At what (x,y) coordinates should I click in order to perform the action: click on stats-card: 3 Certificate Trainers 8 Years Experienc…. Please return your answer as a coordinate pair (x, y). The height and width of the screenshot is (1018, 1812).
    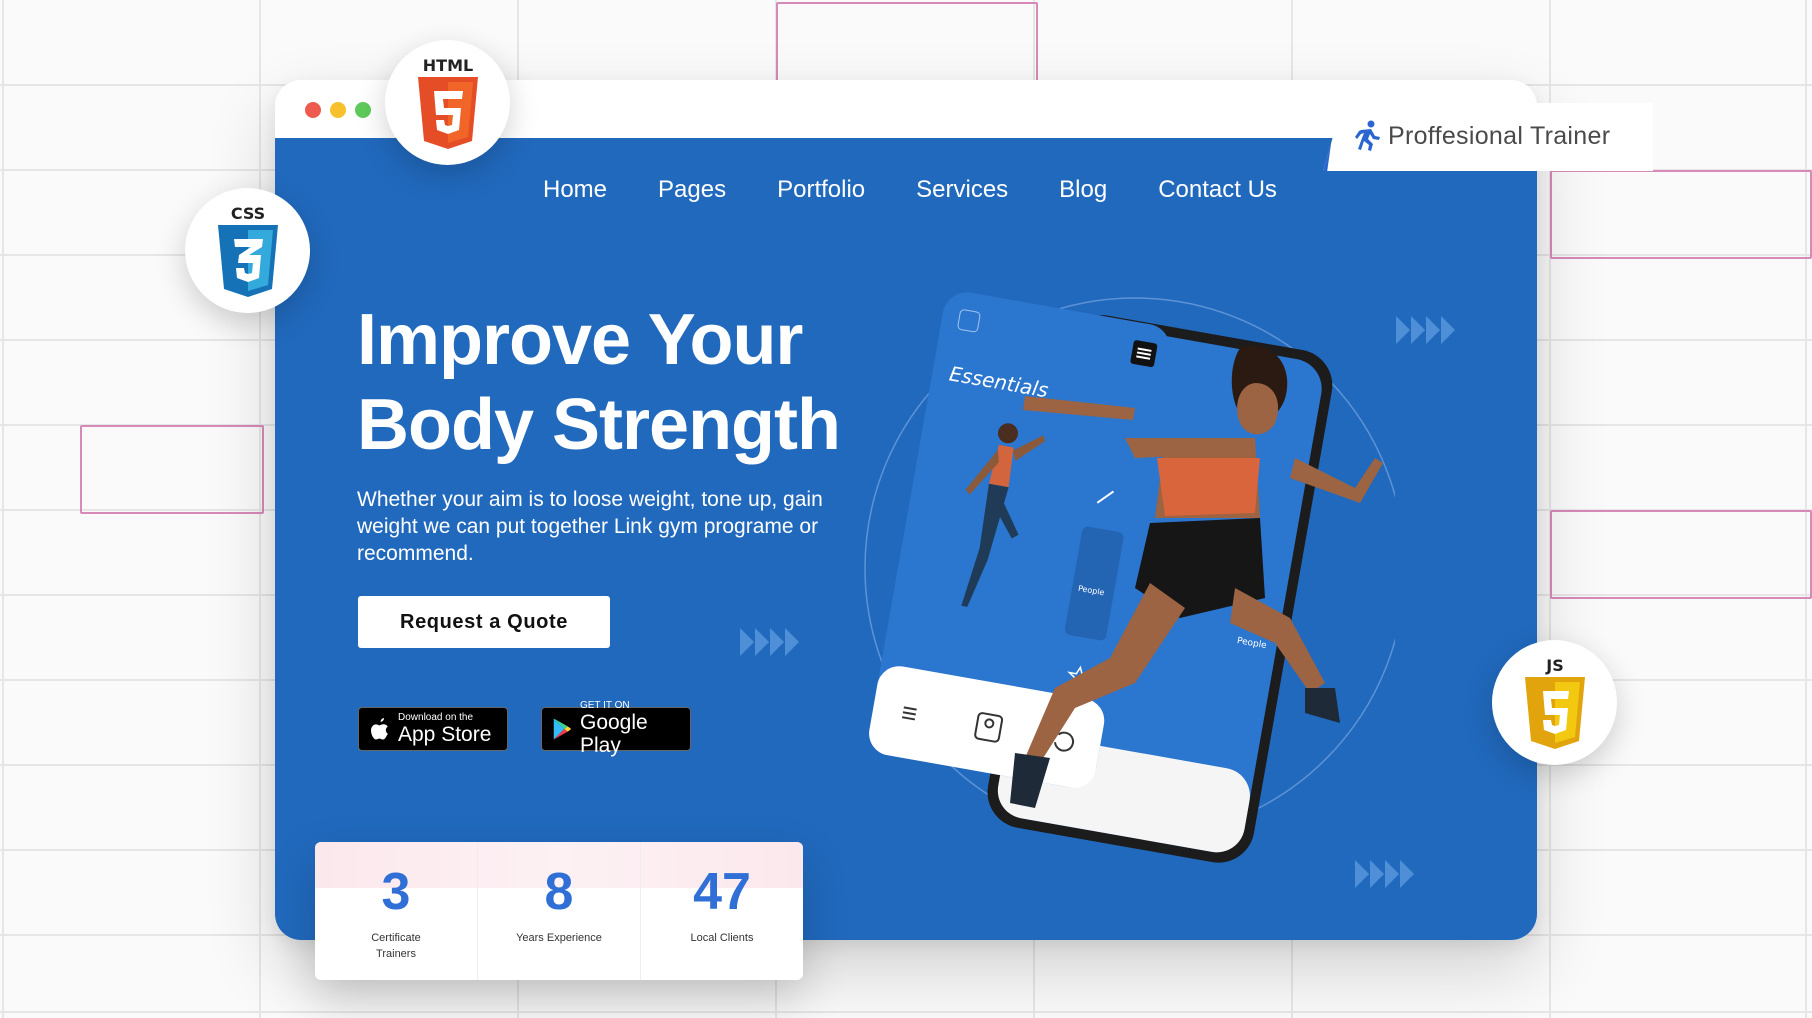
    Looking at the image, I should click on (559, 911).